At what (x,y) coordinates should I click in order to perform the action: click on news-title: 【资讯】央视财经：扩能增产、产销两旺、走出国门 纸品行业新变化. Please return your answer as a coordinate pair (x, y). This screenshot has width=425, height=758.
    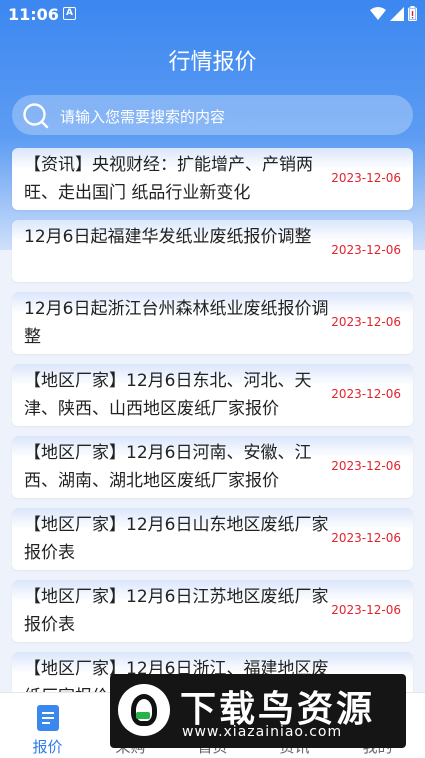
    Looking at the image, I should click on (168, 179).